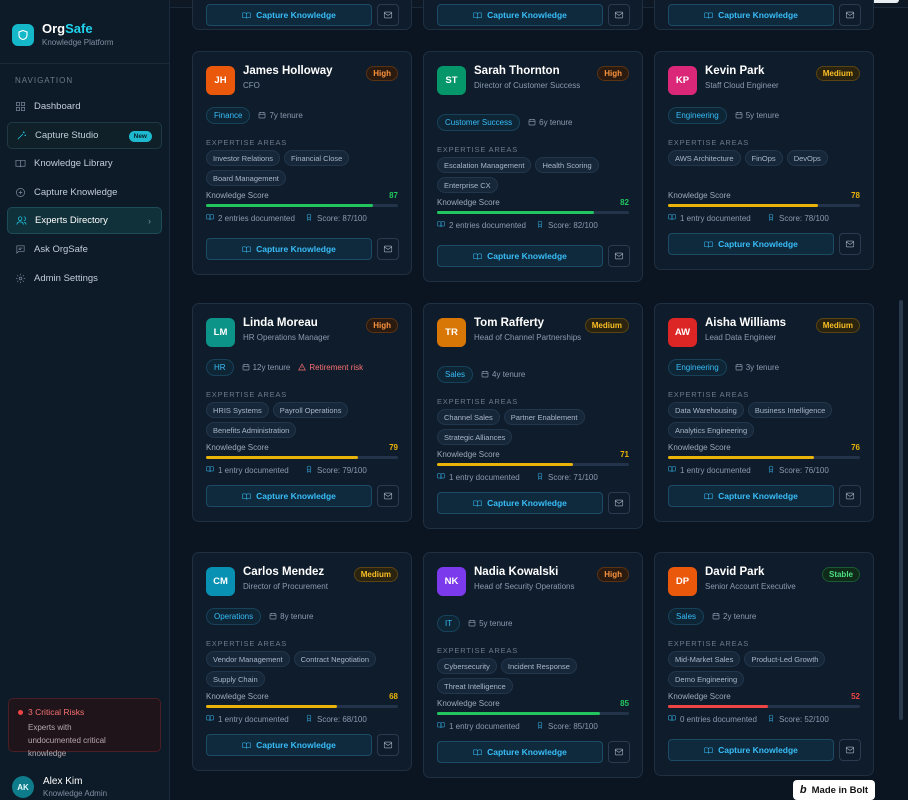  Describe the element at coordinates (709, 142) in the screenshot. I see `expertise-heading: EXPERTISE AREAS` at that location.